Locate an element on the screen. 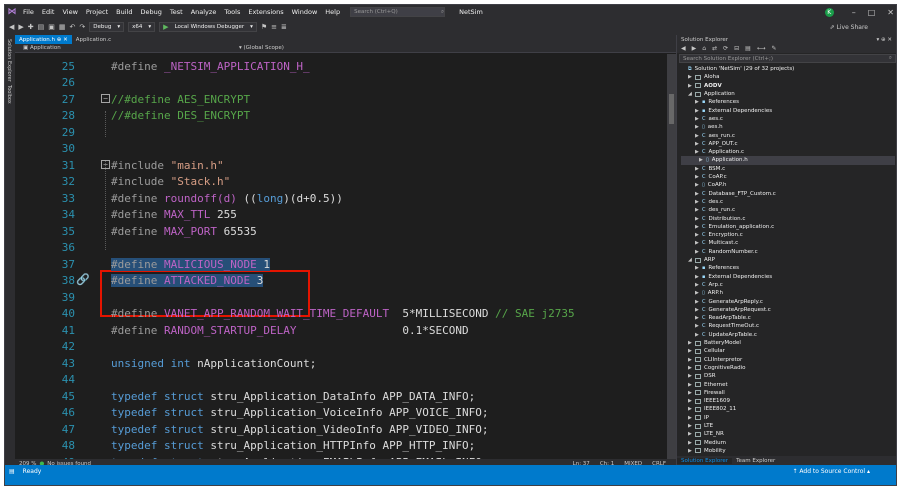 Image resolution: width=901 pixels, height=492 pixels. code-line: 43 unsigned int nApplicationCount; is located at coordinates (341, 363).